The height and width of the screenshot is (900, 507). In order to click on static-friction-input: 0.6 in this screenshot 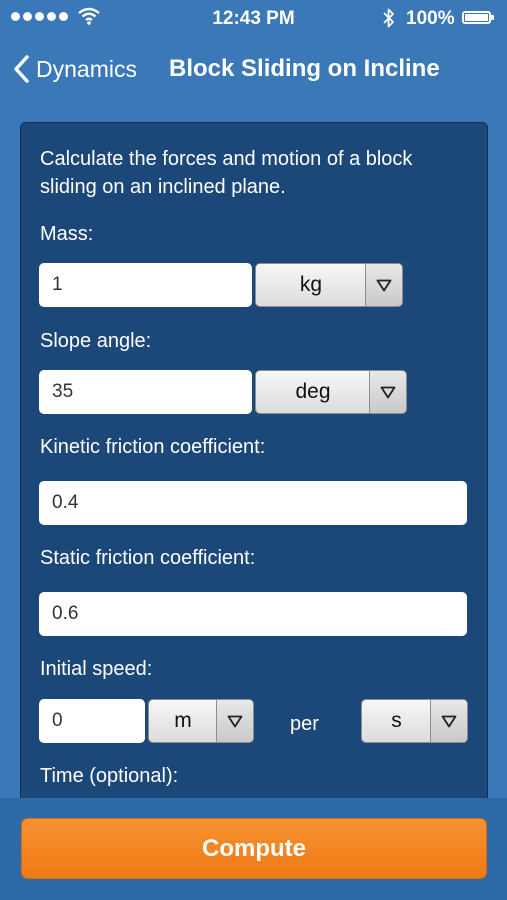, I will do `click(253, 614)`.